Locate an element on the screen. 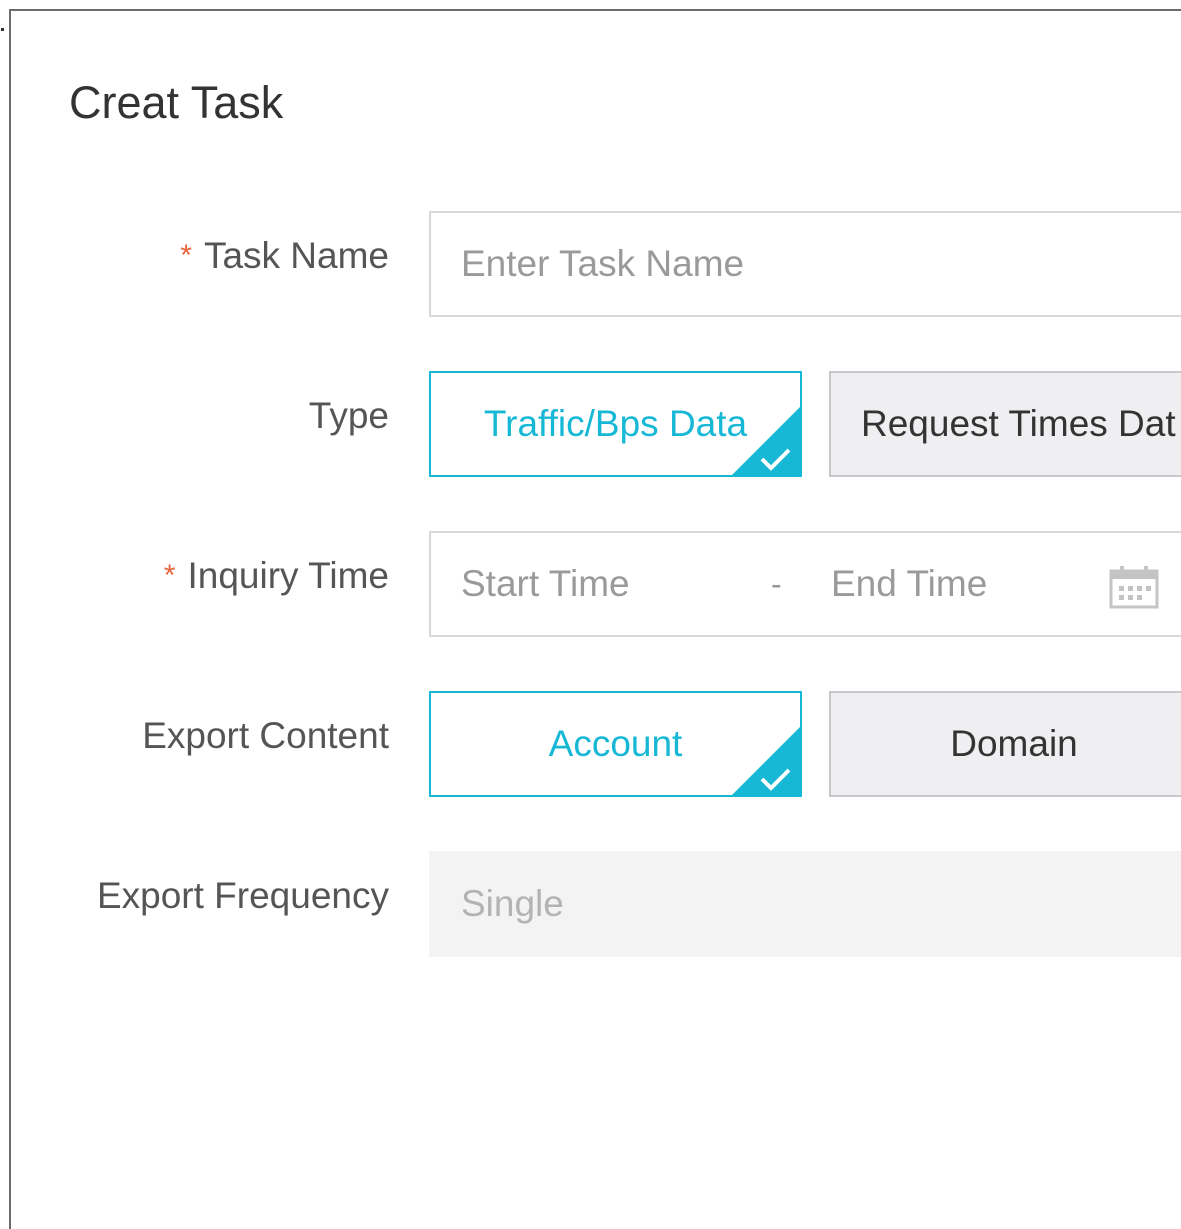 This screenshot has width=1181, height=1229. export-frequency-select: Single is located at coordinates (805, 904).